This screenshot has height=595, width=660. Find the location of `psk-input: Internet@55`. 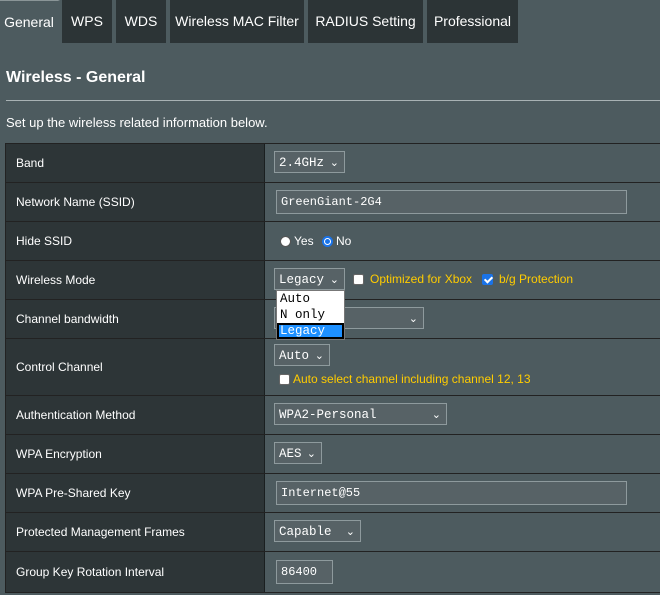

psk-input: Internet@55 is located at coordinates (451, 493).